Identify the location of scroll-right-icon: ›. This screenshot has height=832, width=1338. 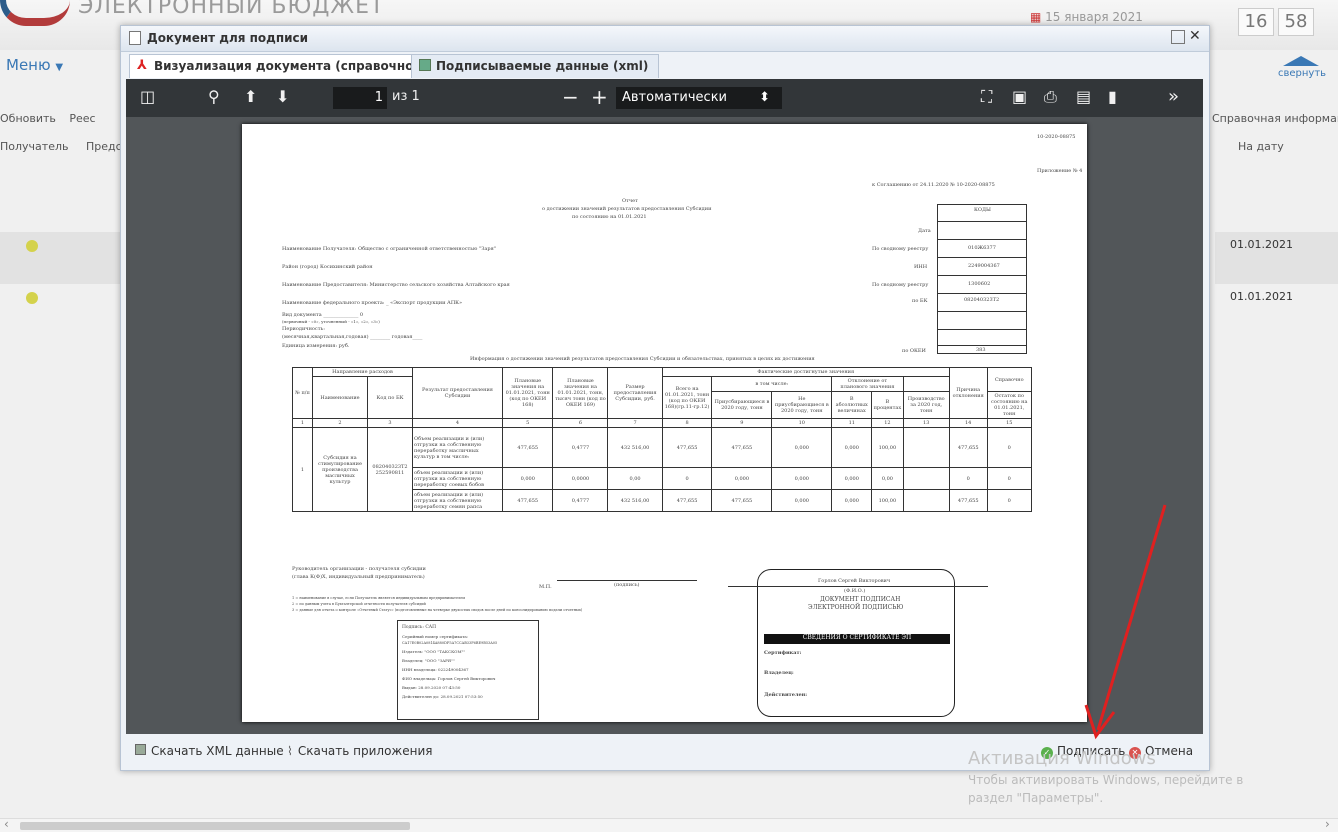
(1327, 824).